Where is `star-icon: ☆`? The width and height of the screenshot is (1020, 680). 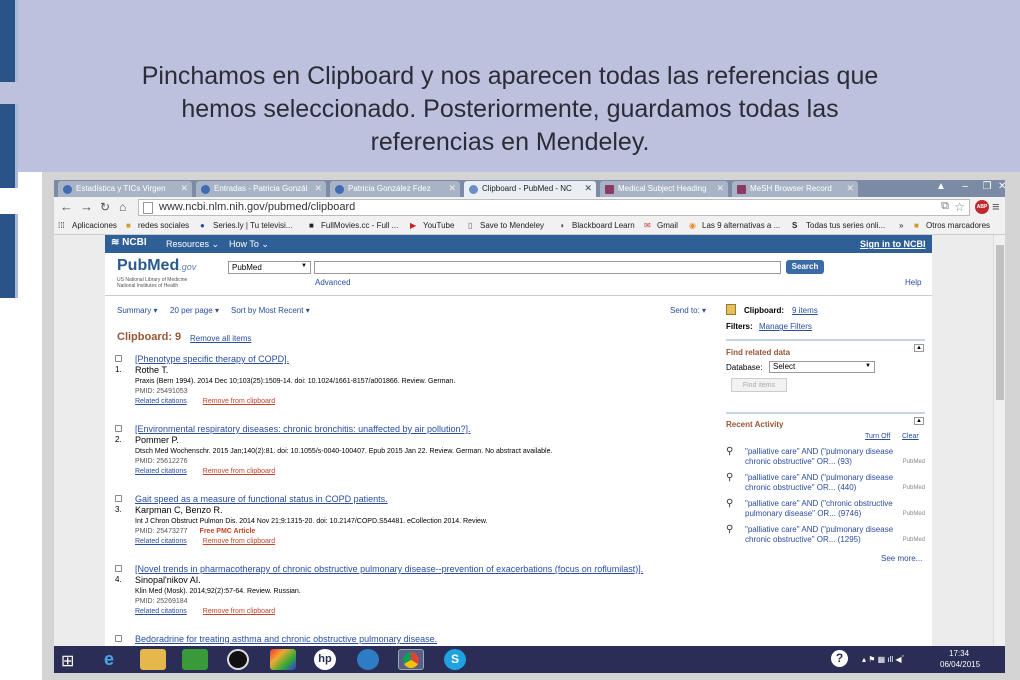
star-icon: ☆ is located at coordinates (959, 207).